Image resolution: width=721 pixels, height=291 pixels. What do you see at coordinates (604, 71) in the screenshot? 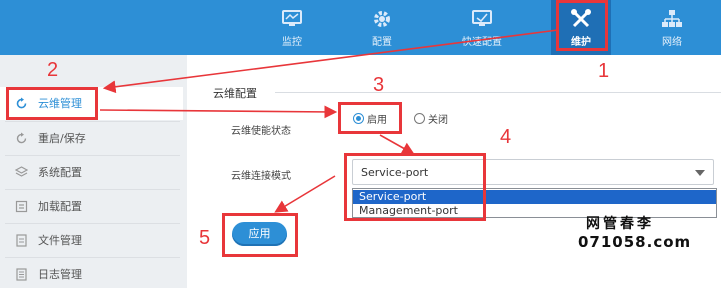
I see `annotation-number: 1` at bounding box center [604, 71].